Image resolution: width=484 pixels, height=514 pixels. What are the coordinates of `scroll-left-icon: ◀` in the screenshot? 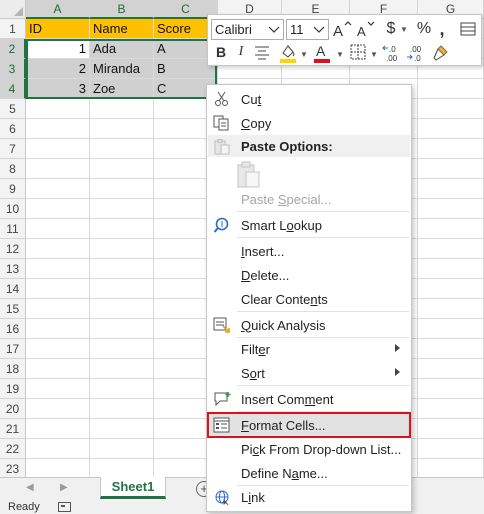 It's located at (30, 487).